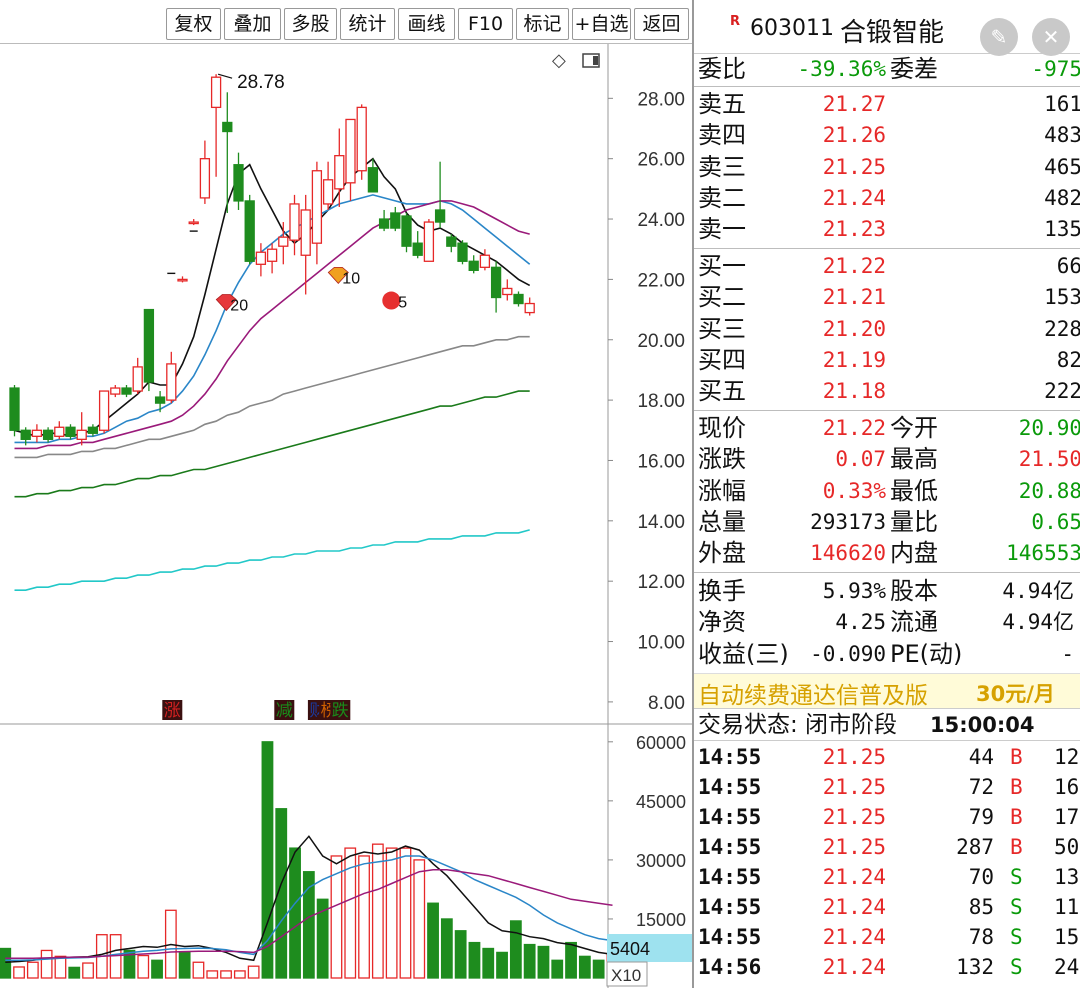  Describe the element at coordinates (340, 710) in the screenshot. I see `event-tag: 跌` at that location.